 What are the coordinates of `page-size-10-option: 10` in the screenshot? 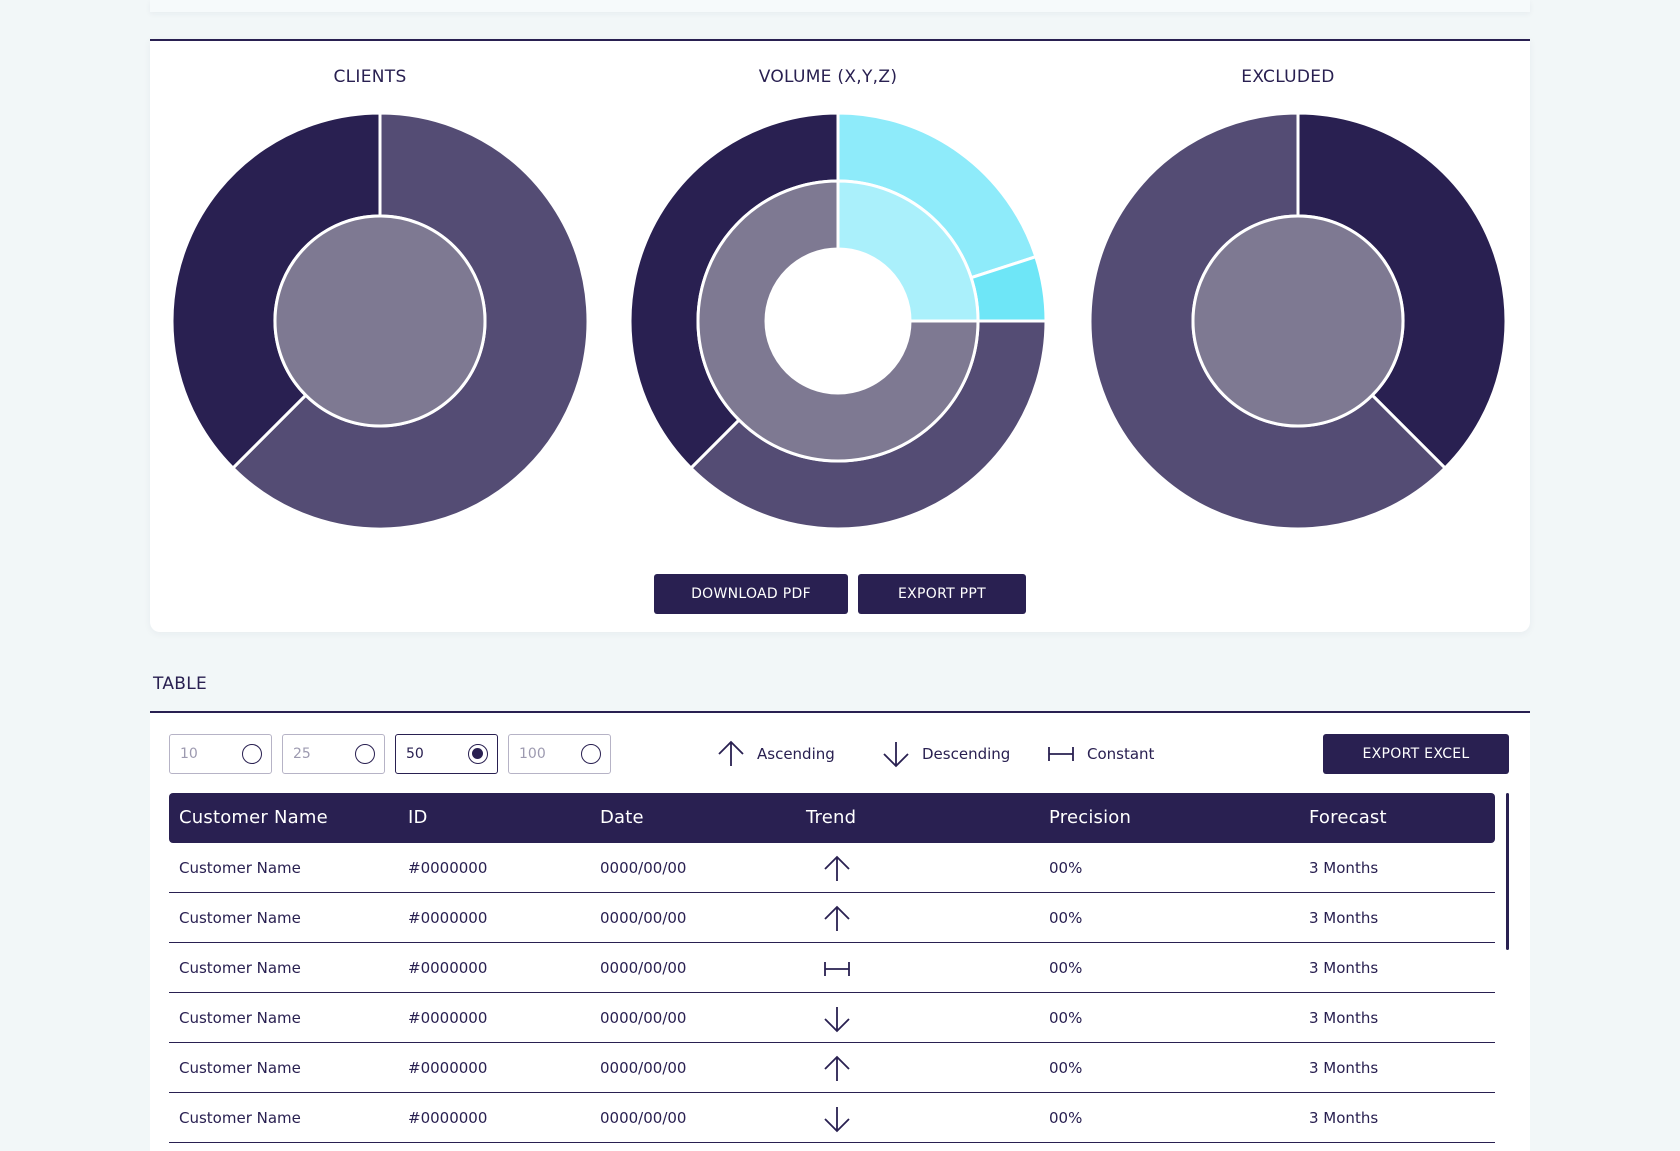 It's located at (220, 754).